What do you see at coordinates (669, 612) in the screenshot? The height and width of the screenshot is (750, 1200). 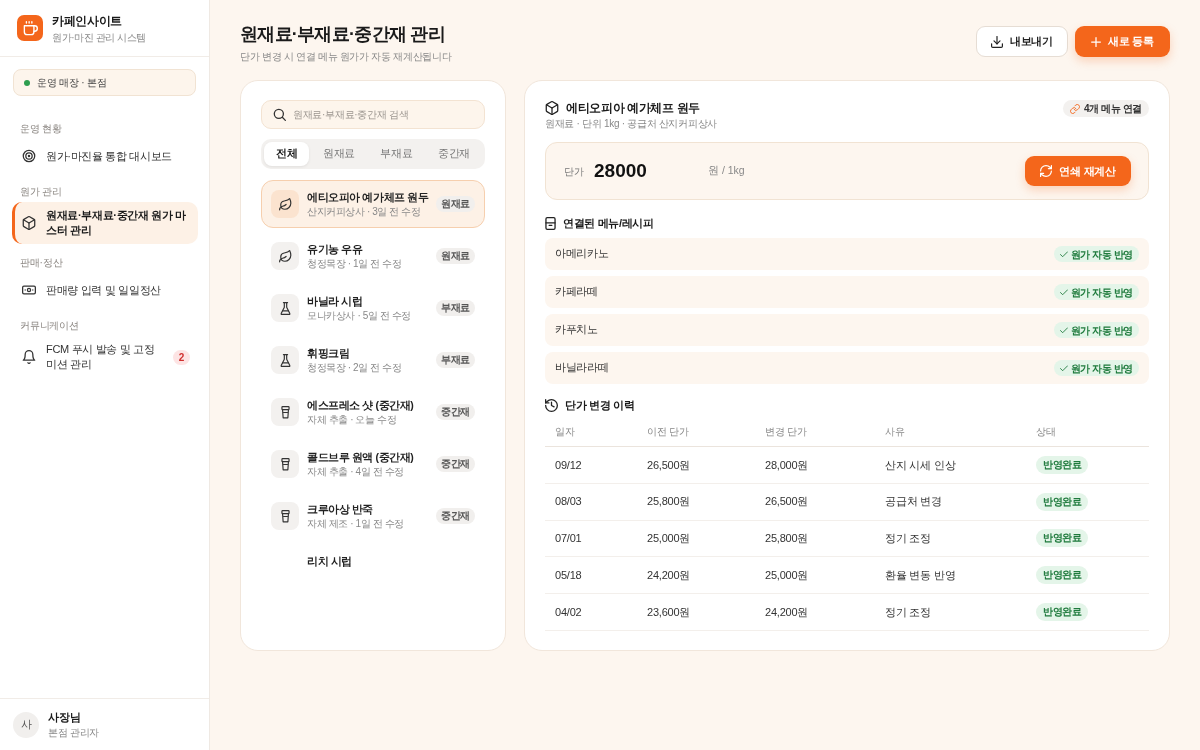 I see `table-cell-text: 23,600원` at bounding box center [669, 612].